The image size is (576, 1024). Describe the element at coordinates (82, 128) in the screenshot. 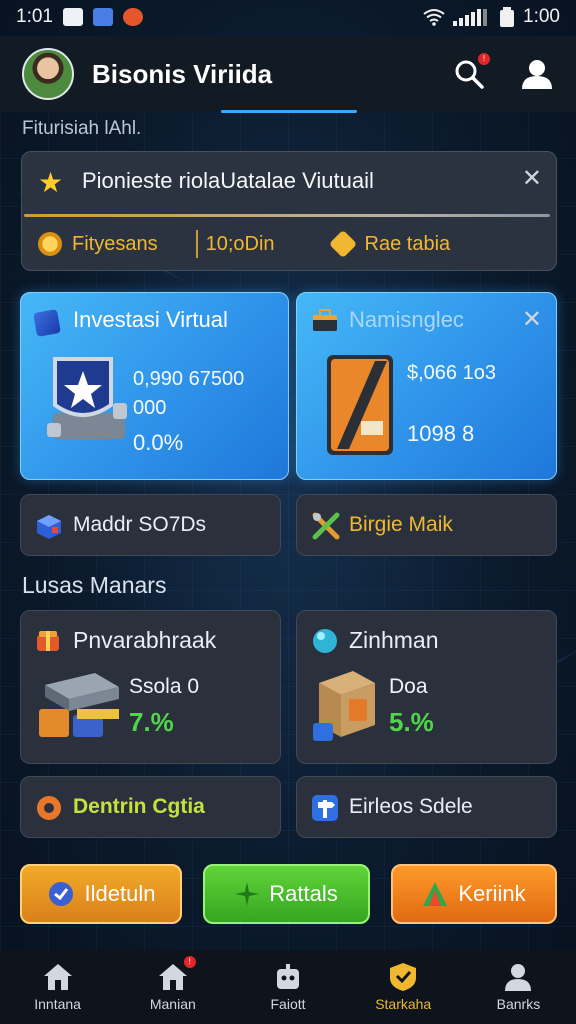

I see `section-title-top: Fiturisiah lAhl.` at that location.